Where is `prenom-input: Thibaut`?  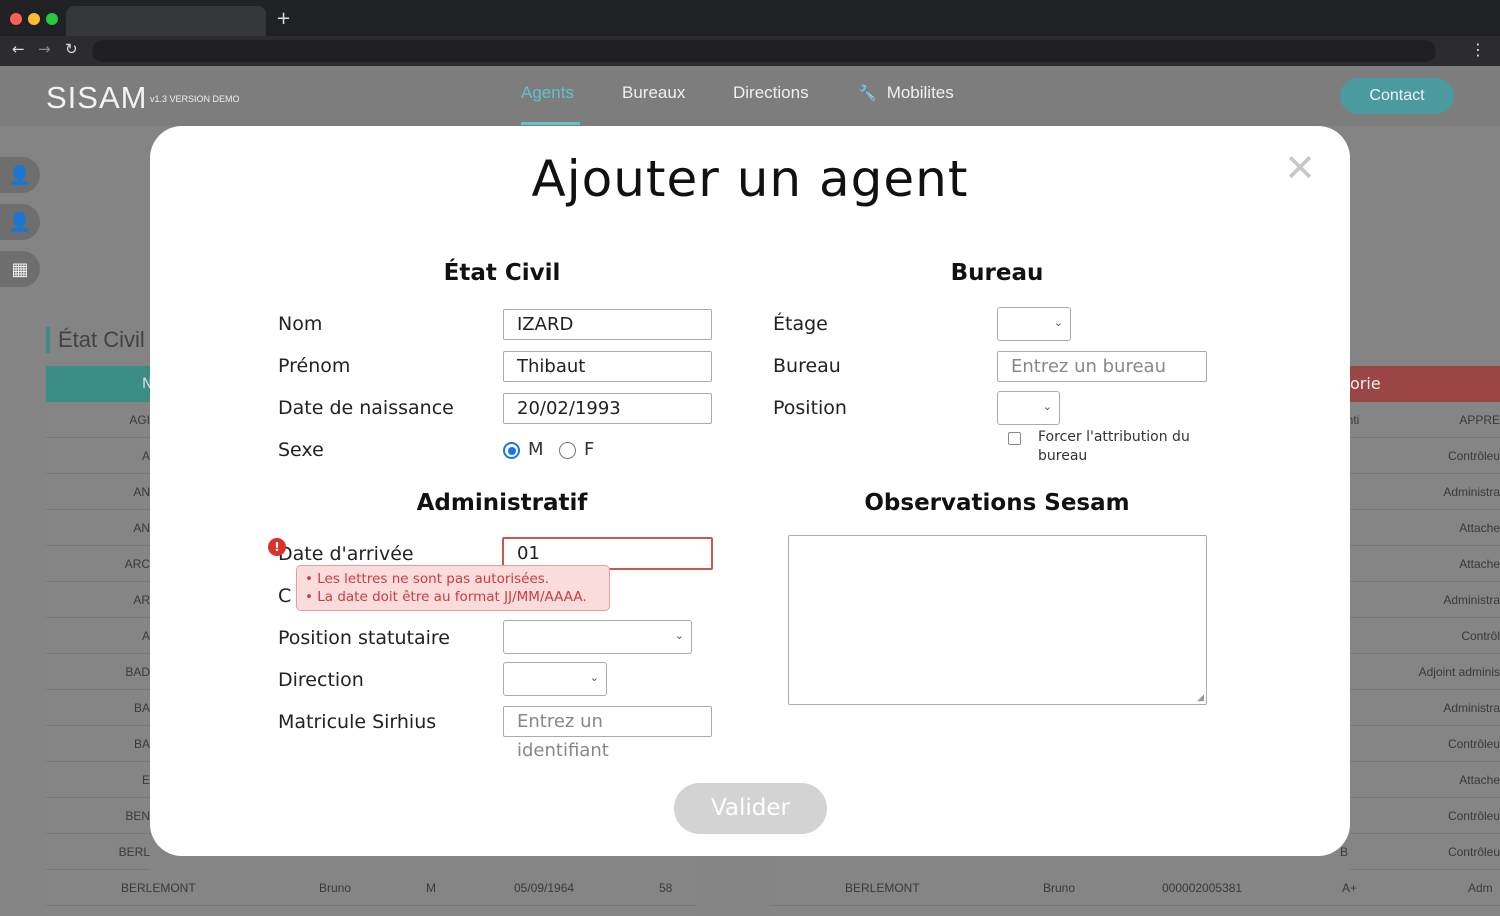 prenom-input: Thibaut is located at coordinates (607, 366).